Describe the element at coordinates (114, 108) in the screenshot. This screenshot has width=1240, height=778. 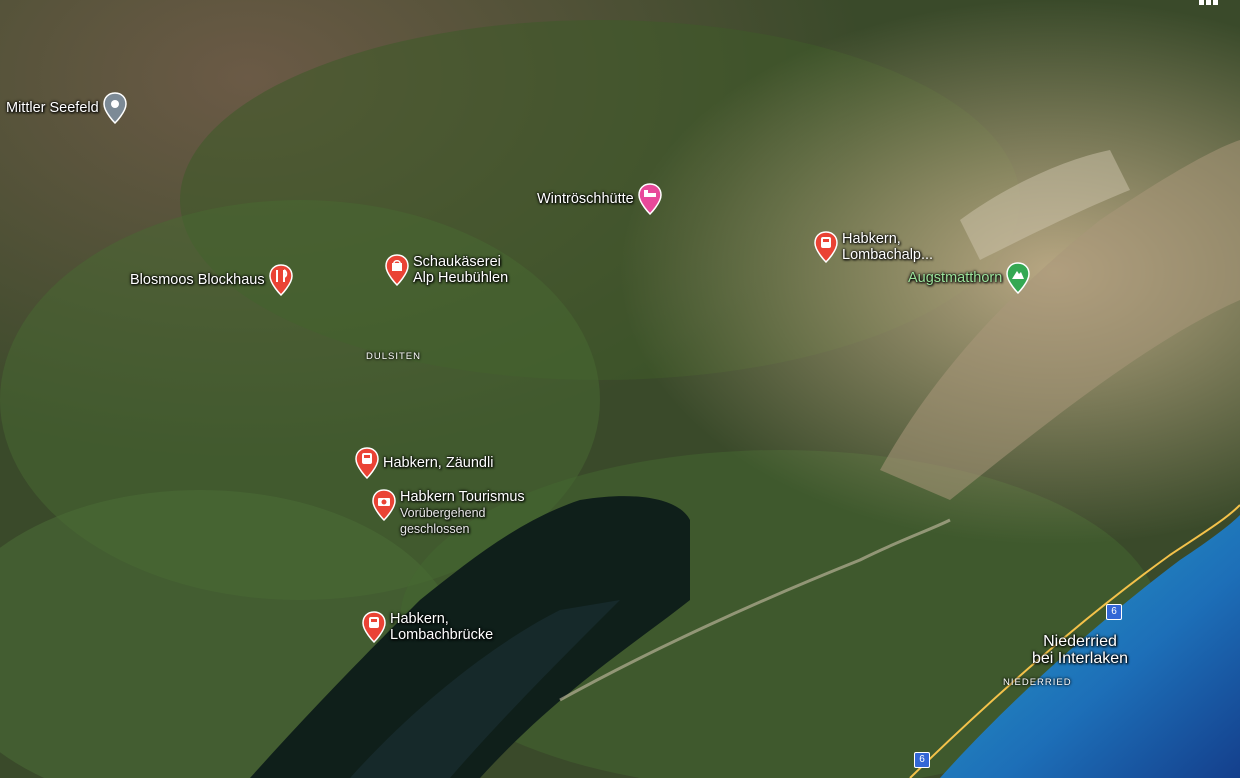
I see `place-pin-icon` at that location.